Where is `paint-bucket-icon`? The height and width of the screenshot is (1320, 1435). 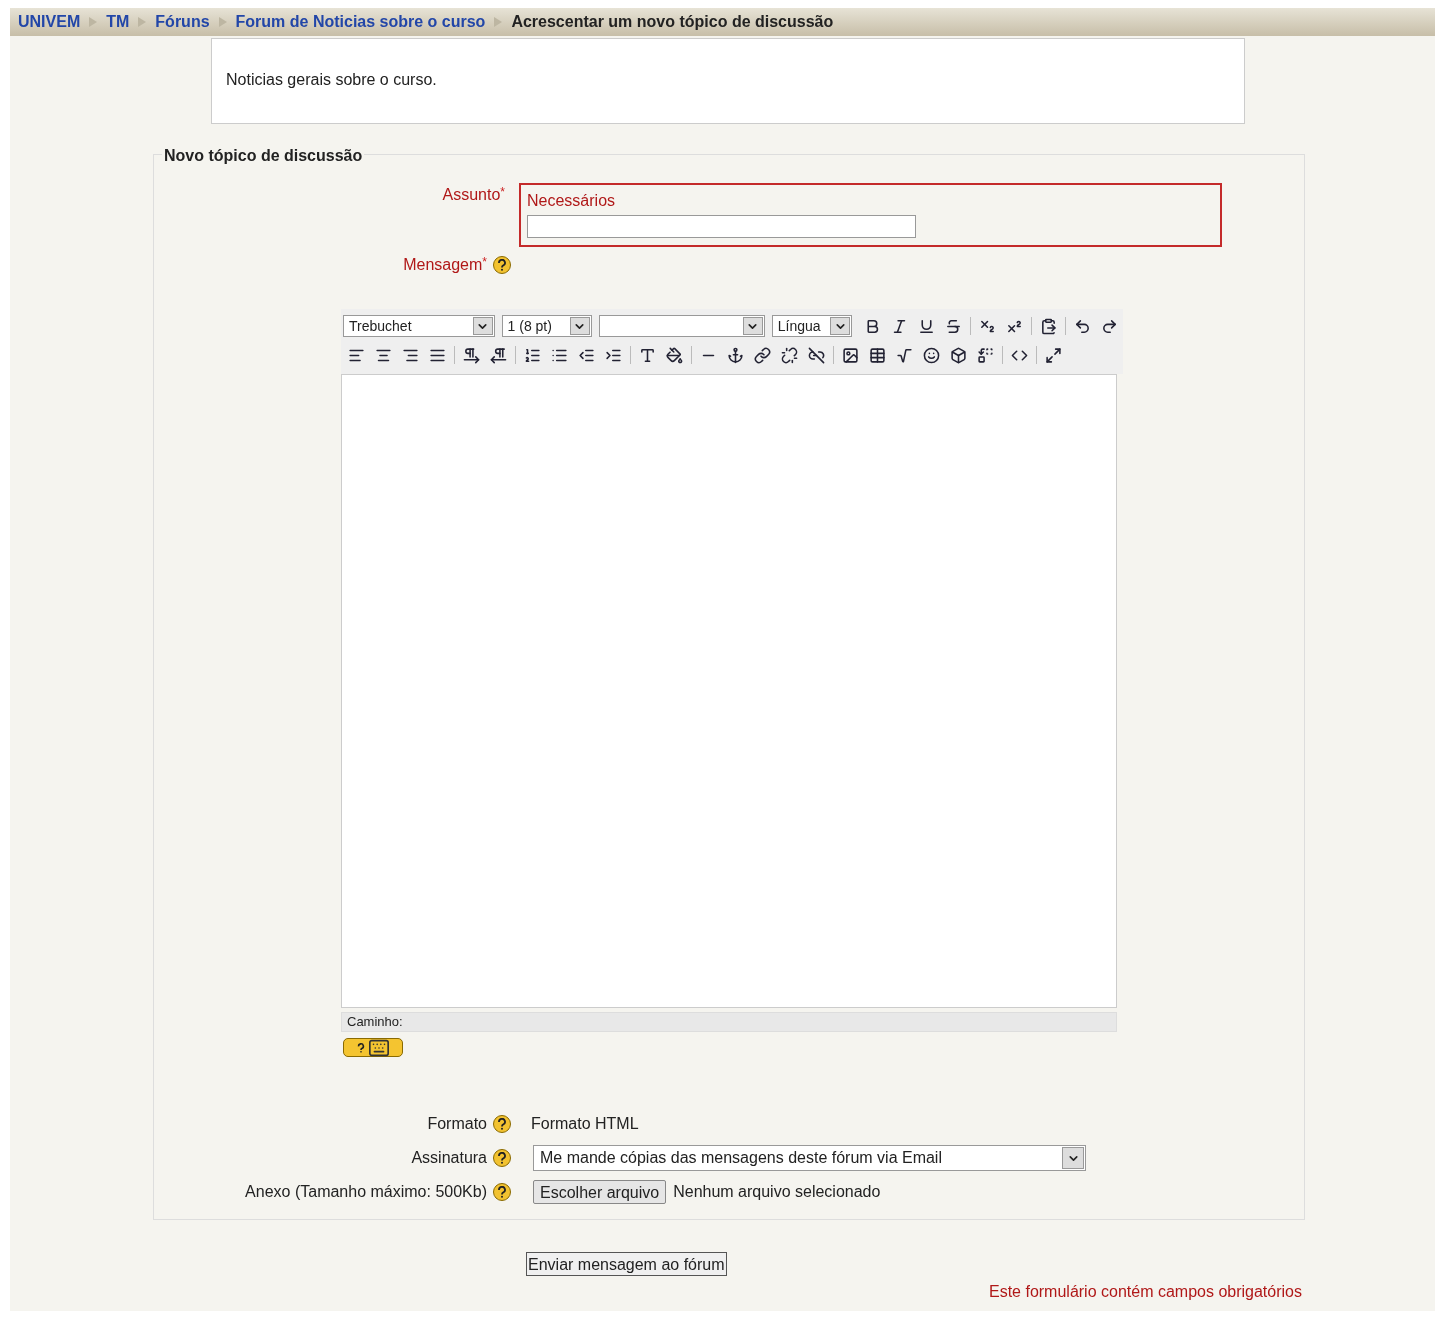
paint-bucket-icon is located at coordinates (674, 355).